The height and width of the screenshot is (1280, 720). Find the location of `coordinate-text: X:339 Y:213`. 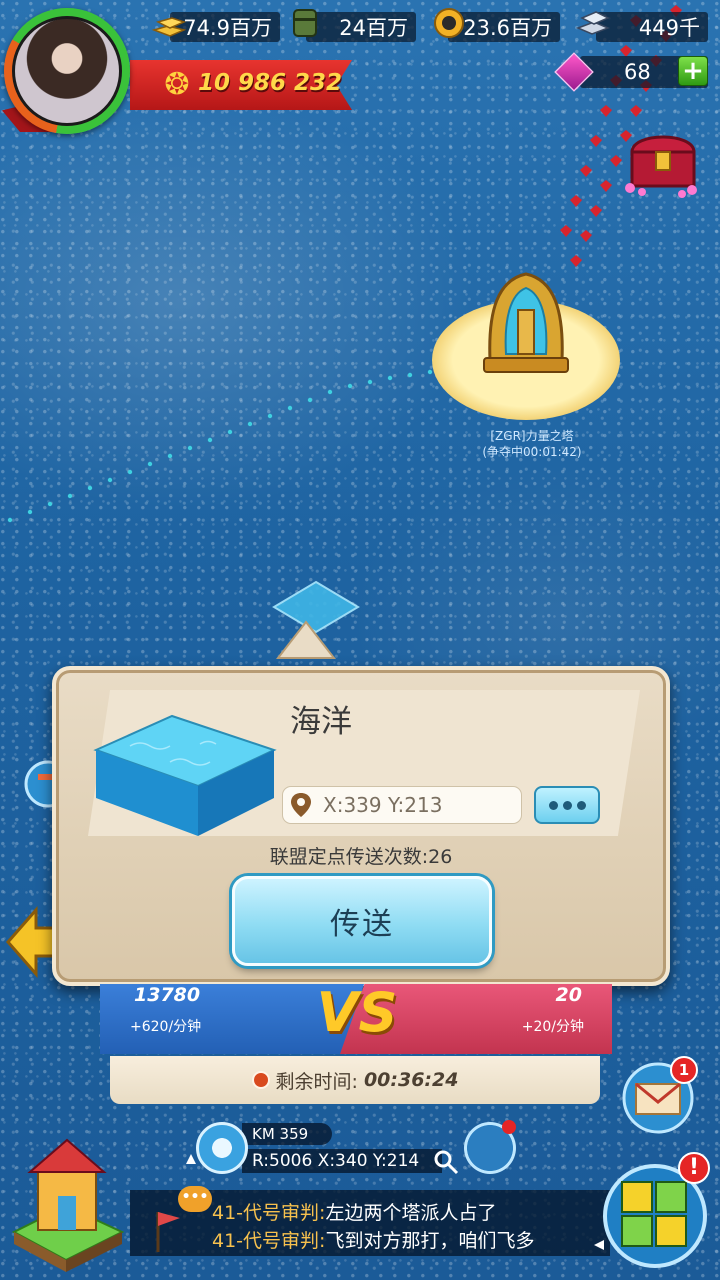

coordinate-text: X:339 Y:213 is located at coordinates (383, 805).